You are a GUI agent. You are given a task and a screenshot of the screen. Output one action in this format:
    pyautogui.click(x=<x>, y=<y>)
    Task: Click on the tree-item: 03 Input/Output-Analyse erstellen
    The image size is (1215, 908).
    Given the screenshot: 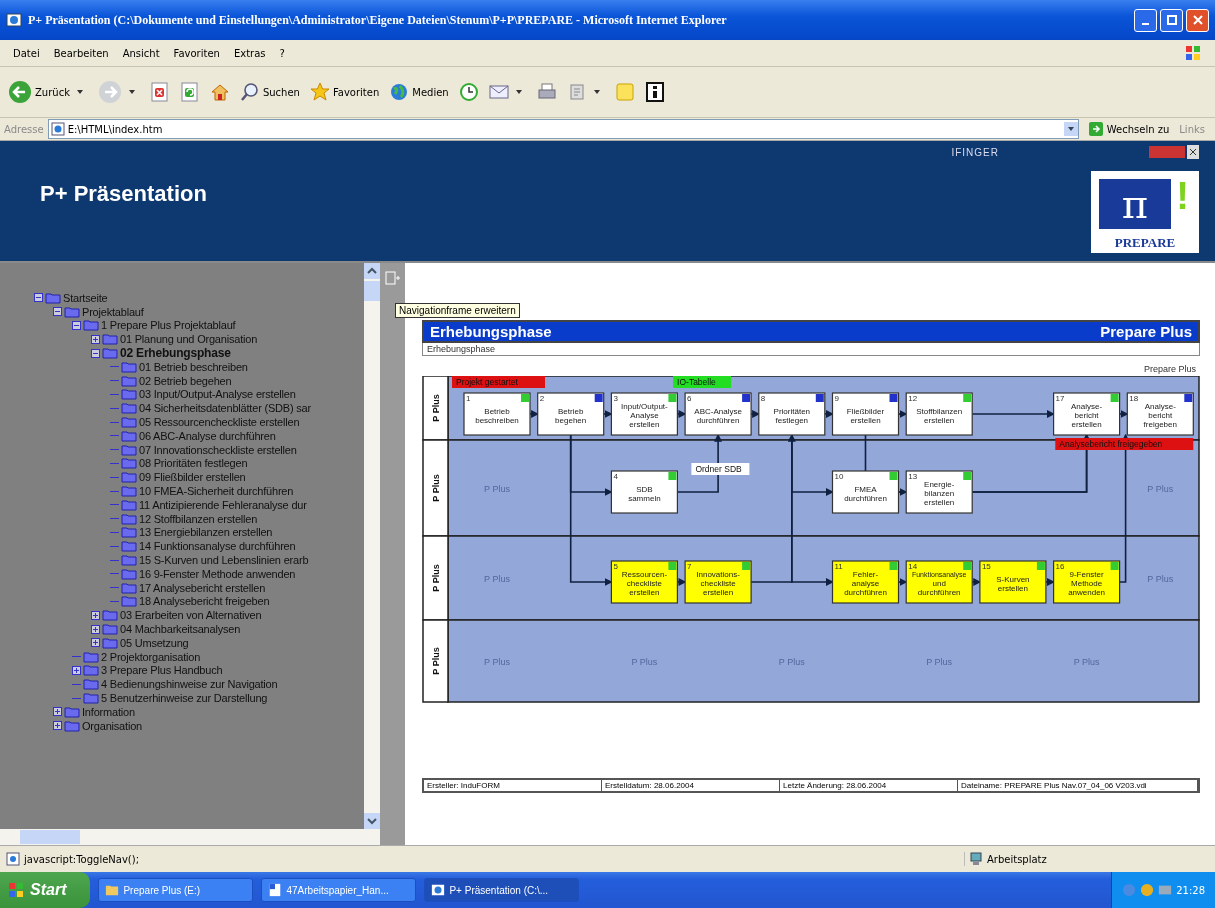 What is the action you would take?
    pyautogui.click(x=217, y=394)
    